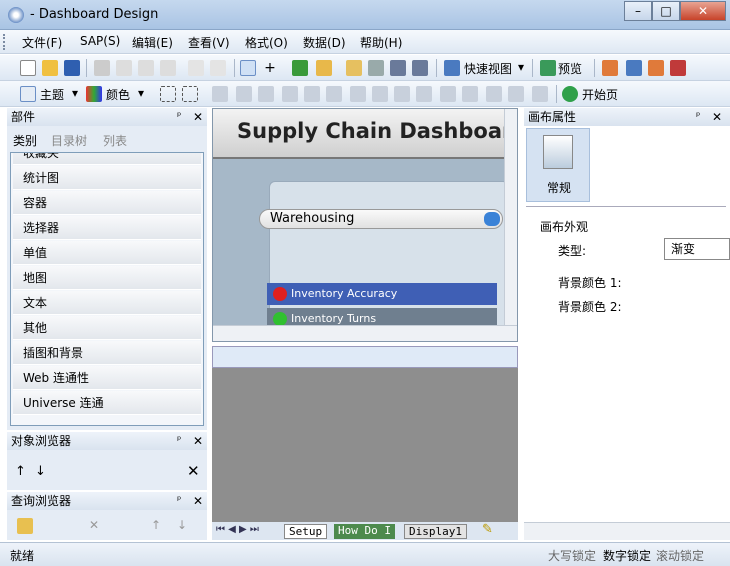  I want to click on start-page-icon, so click(570, 94).